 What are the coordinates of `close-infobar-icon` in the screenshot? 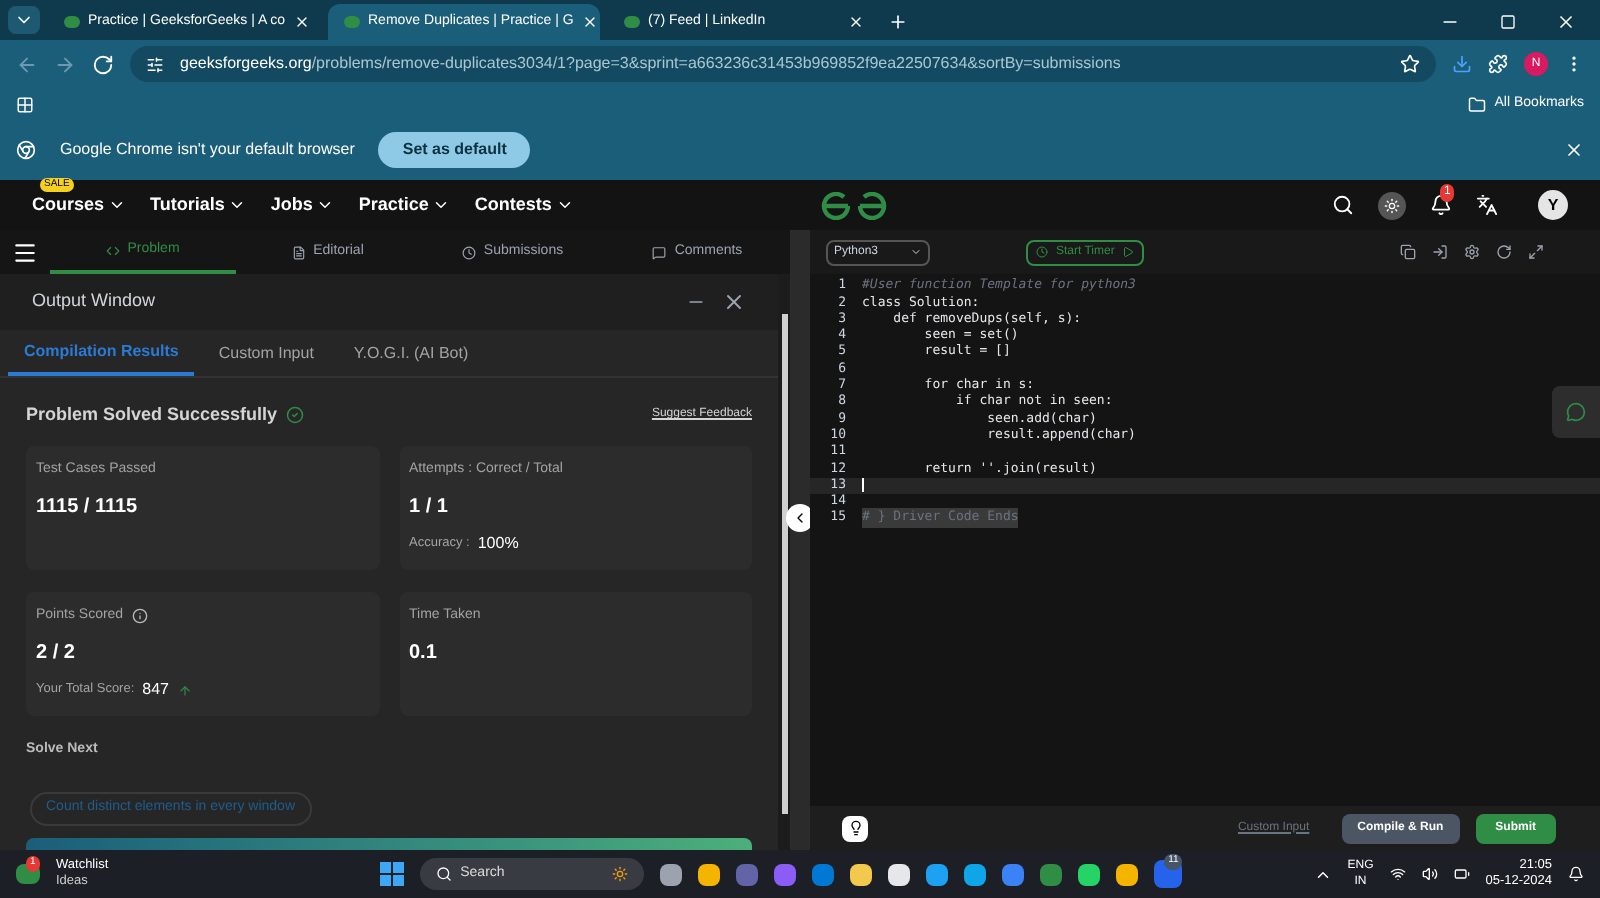 It's located at (1574, 150).